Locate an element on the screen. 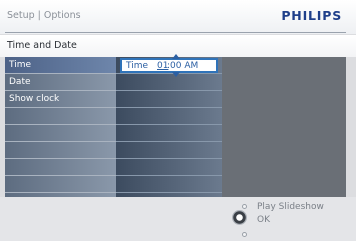 The image size is (356, 241). breadcrumb: Setup | Options is located at coordinates (44, 15).